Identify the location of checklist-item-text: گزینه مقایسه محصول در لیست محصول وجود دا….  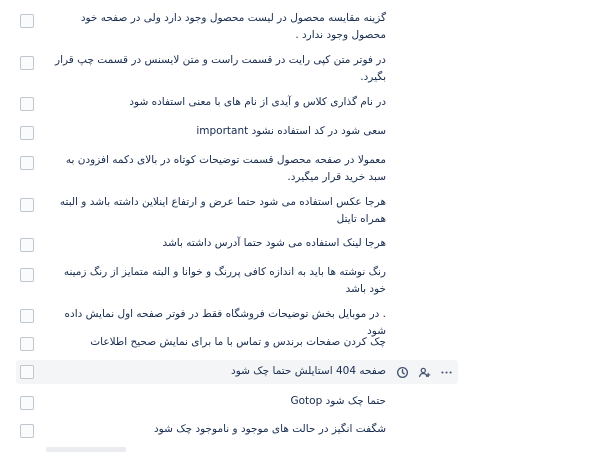
(233, 26).